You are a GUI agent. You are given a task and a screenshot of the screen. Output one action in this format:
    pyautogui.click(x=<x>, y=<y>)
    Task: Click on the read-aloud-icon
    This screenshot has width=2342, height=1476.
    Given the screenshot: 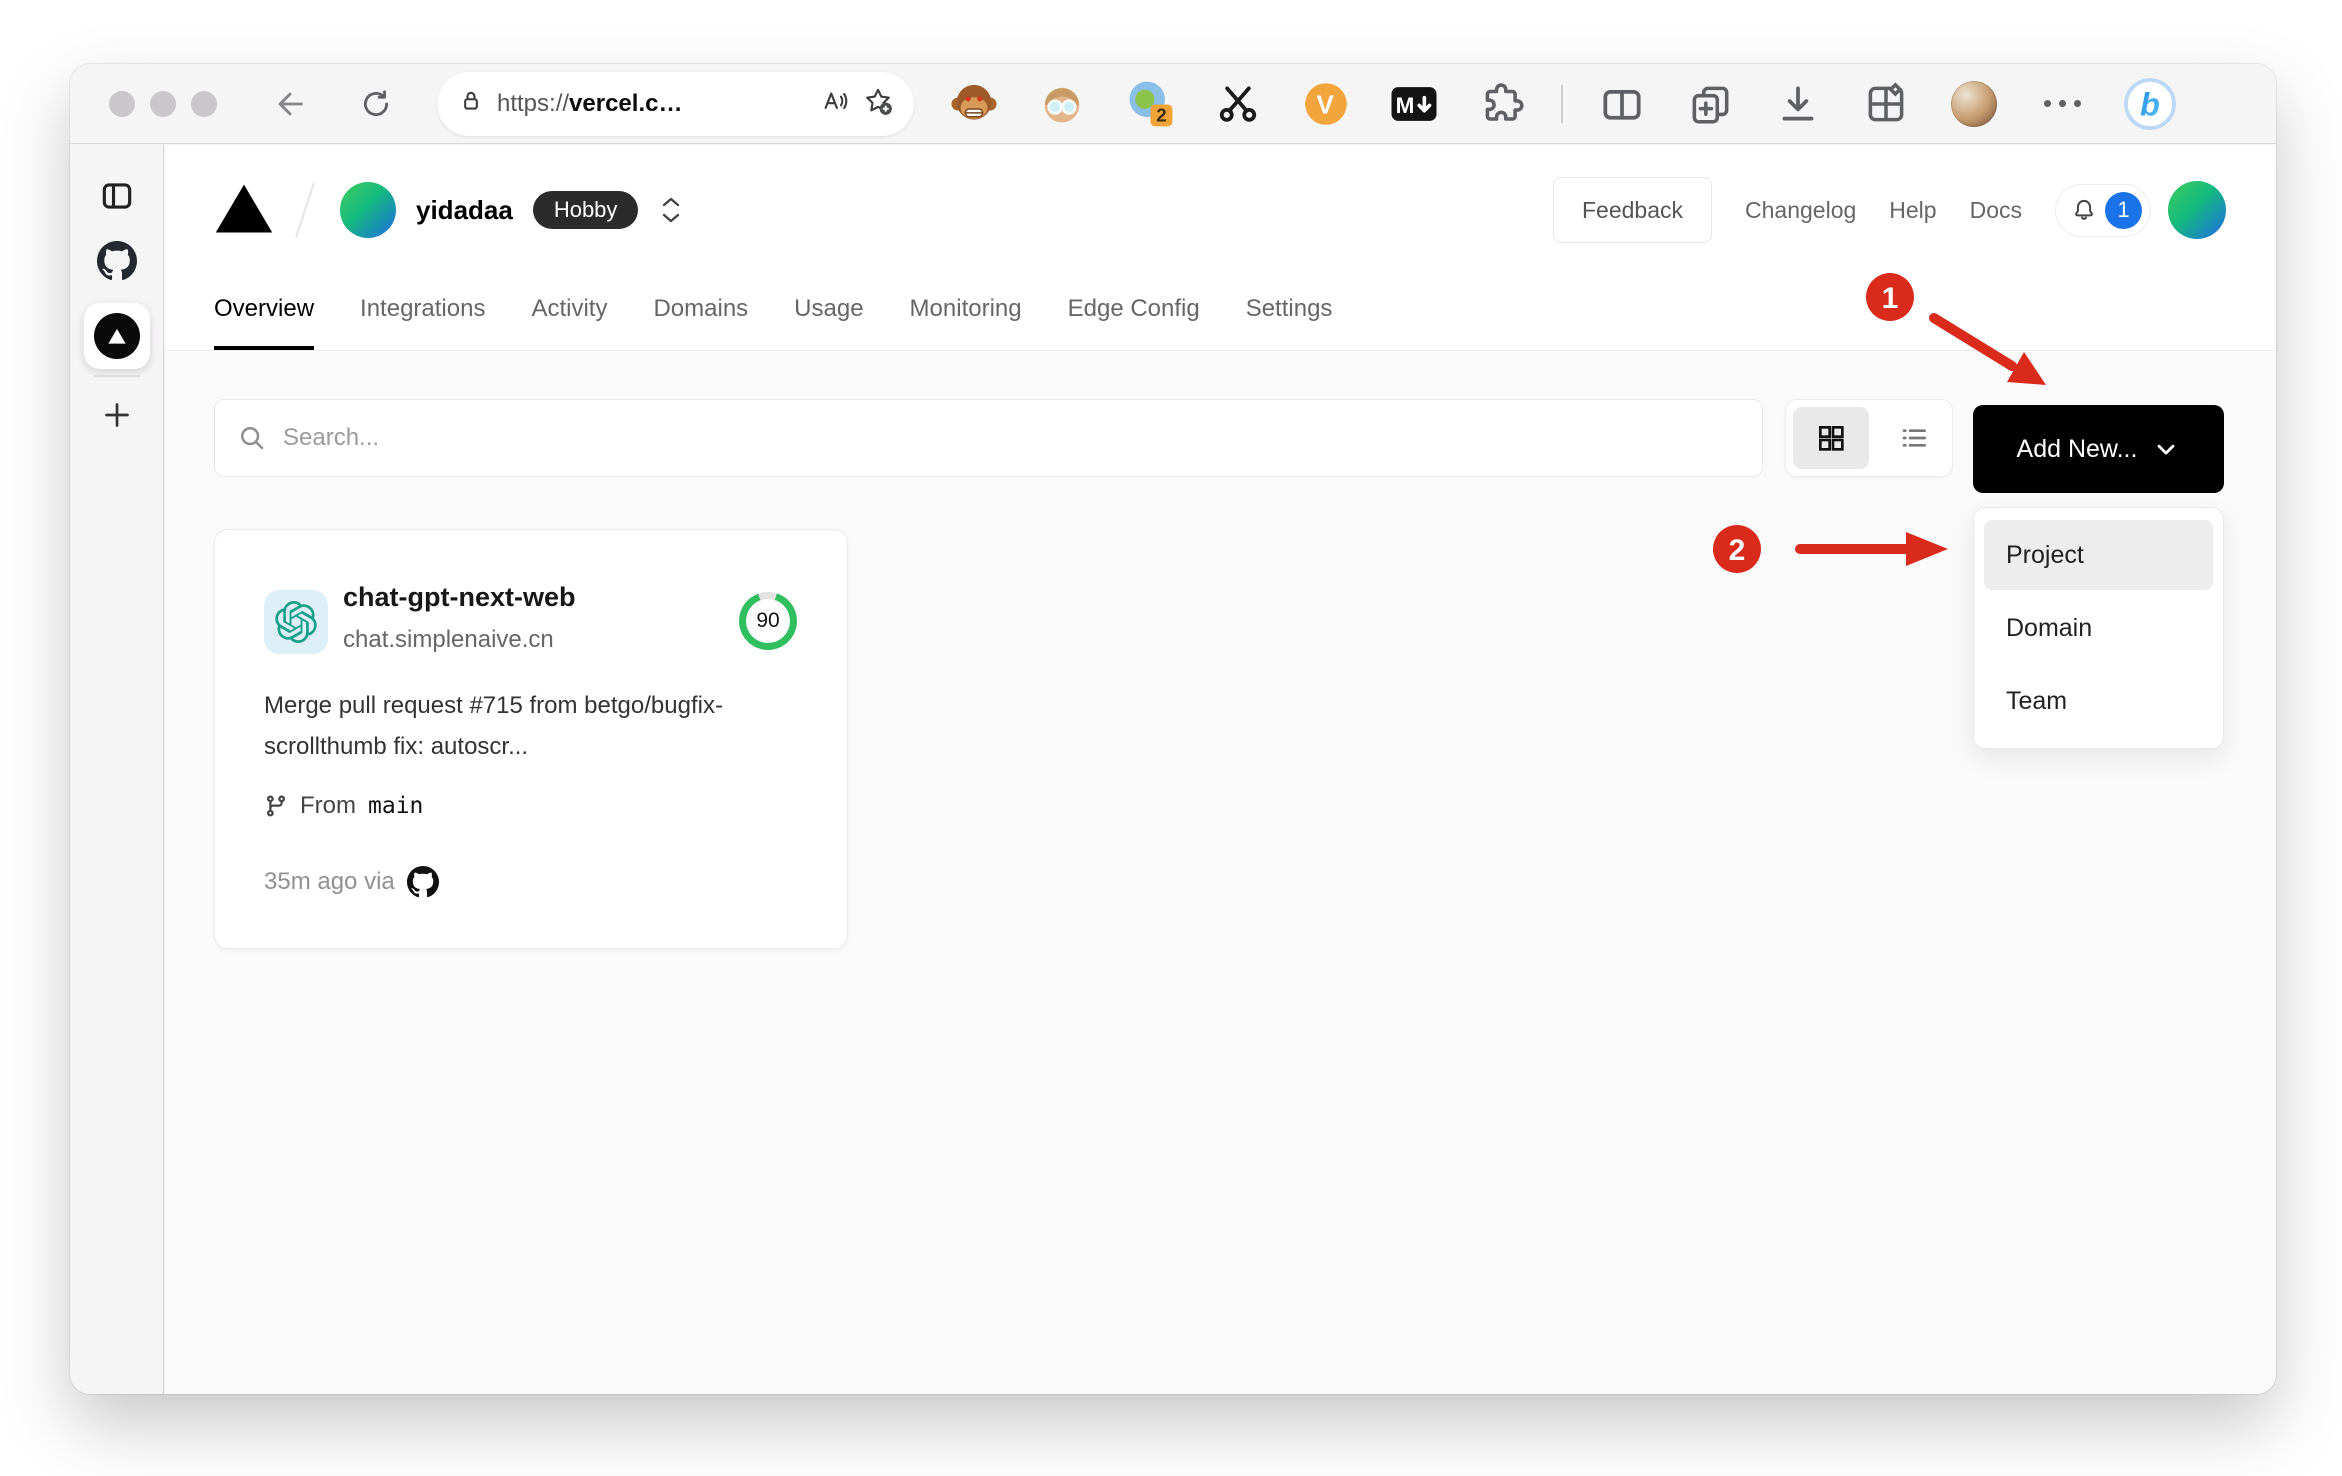 What is the action you would take?
    pyautogui.click(x=835, y=103)
    